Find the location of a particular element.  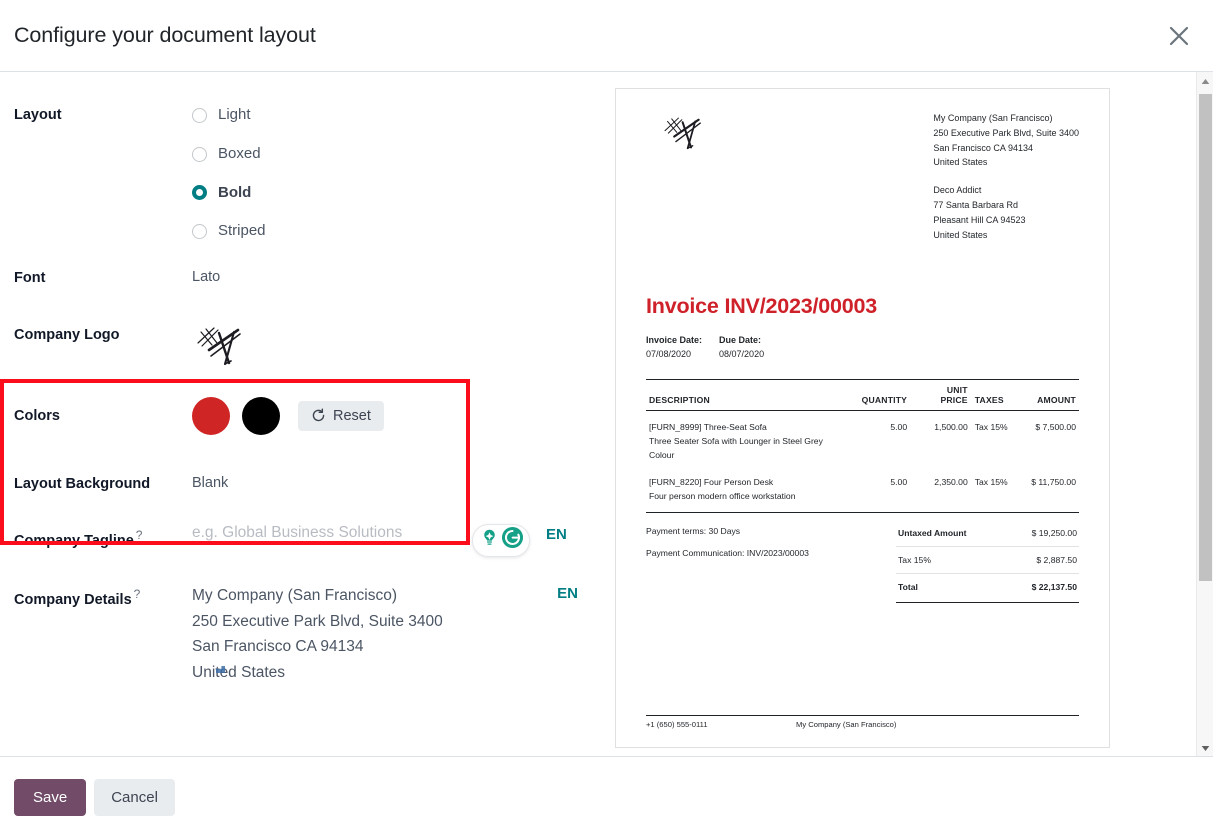

table-bottom-rule is located at coordinates (862, 513).